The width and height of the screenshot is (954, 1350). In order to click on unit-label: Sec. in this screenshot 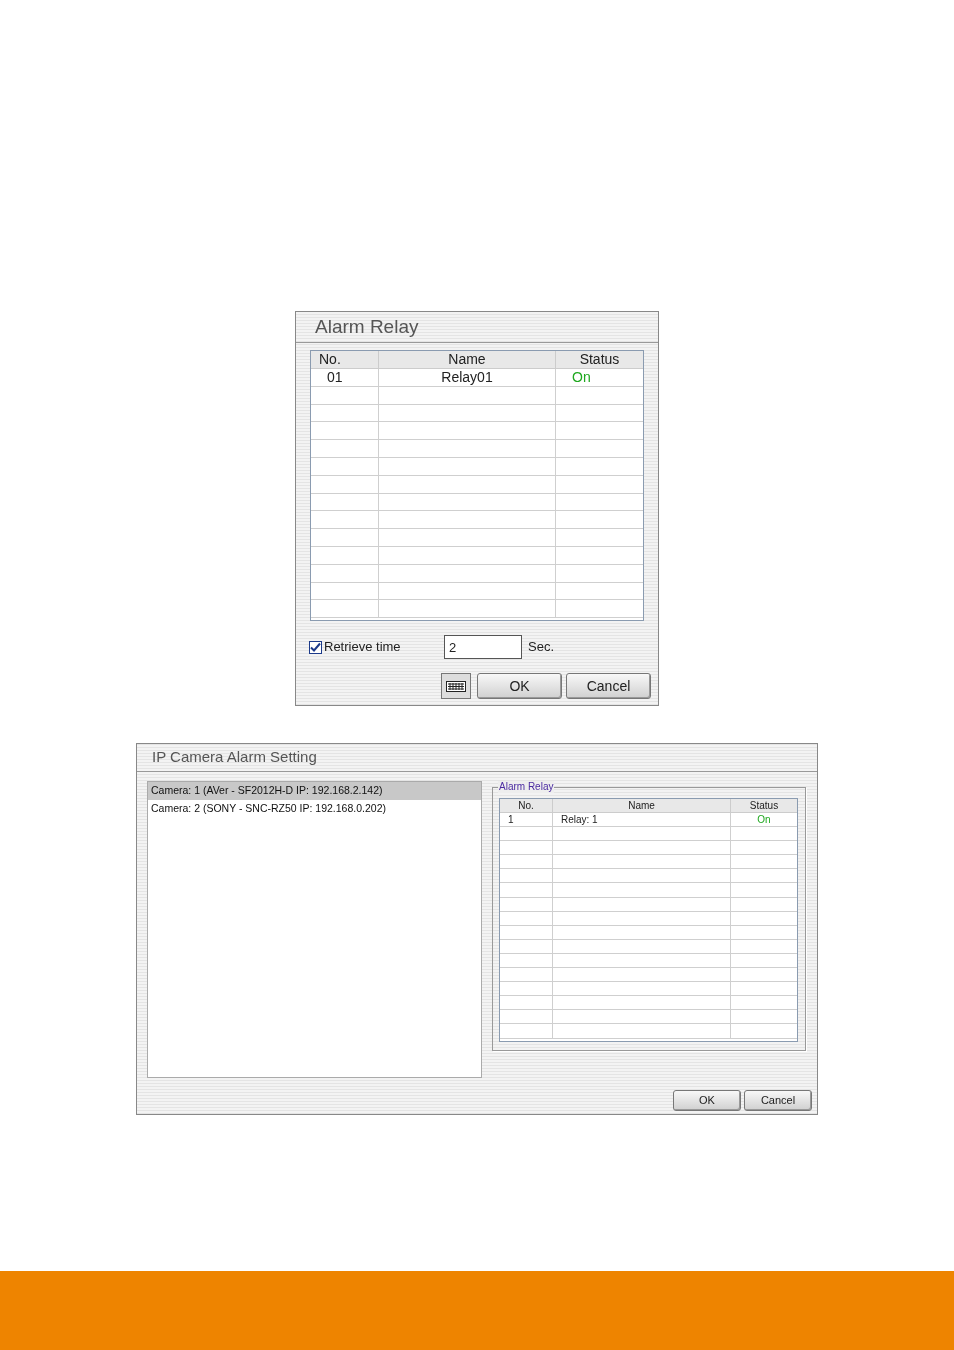, I will do `click(541, 647)`.